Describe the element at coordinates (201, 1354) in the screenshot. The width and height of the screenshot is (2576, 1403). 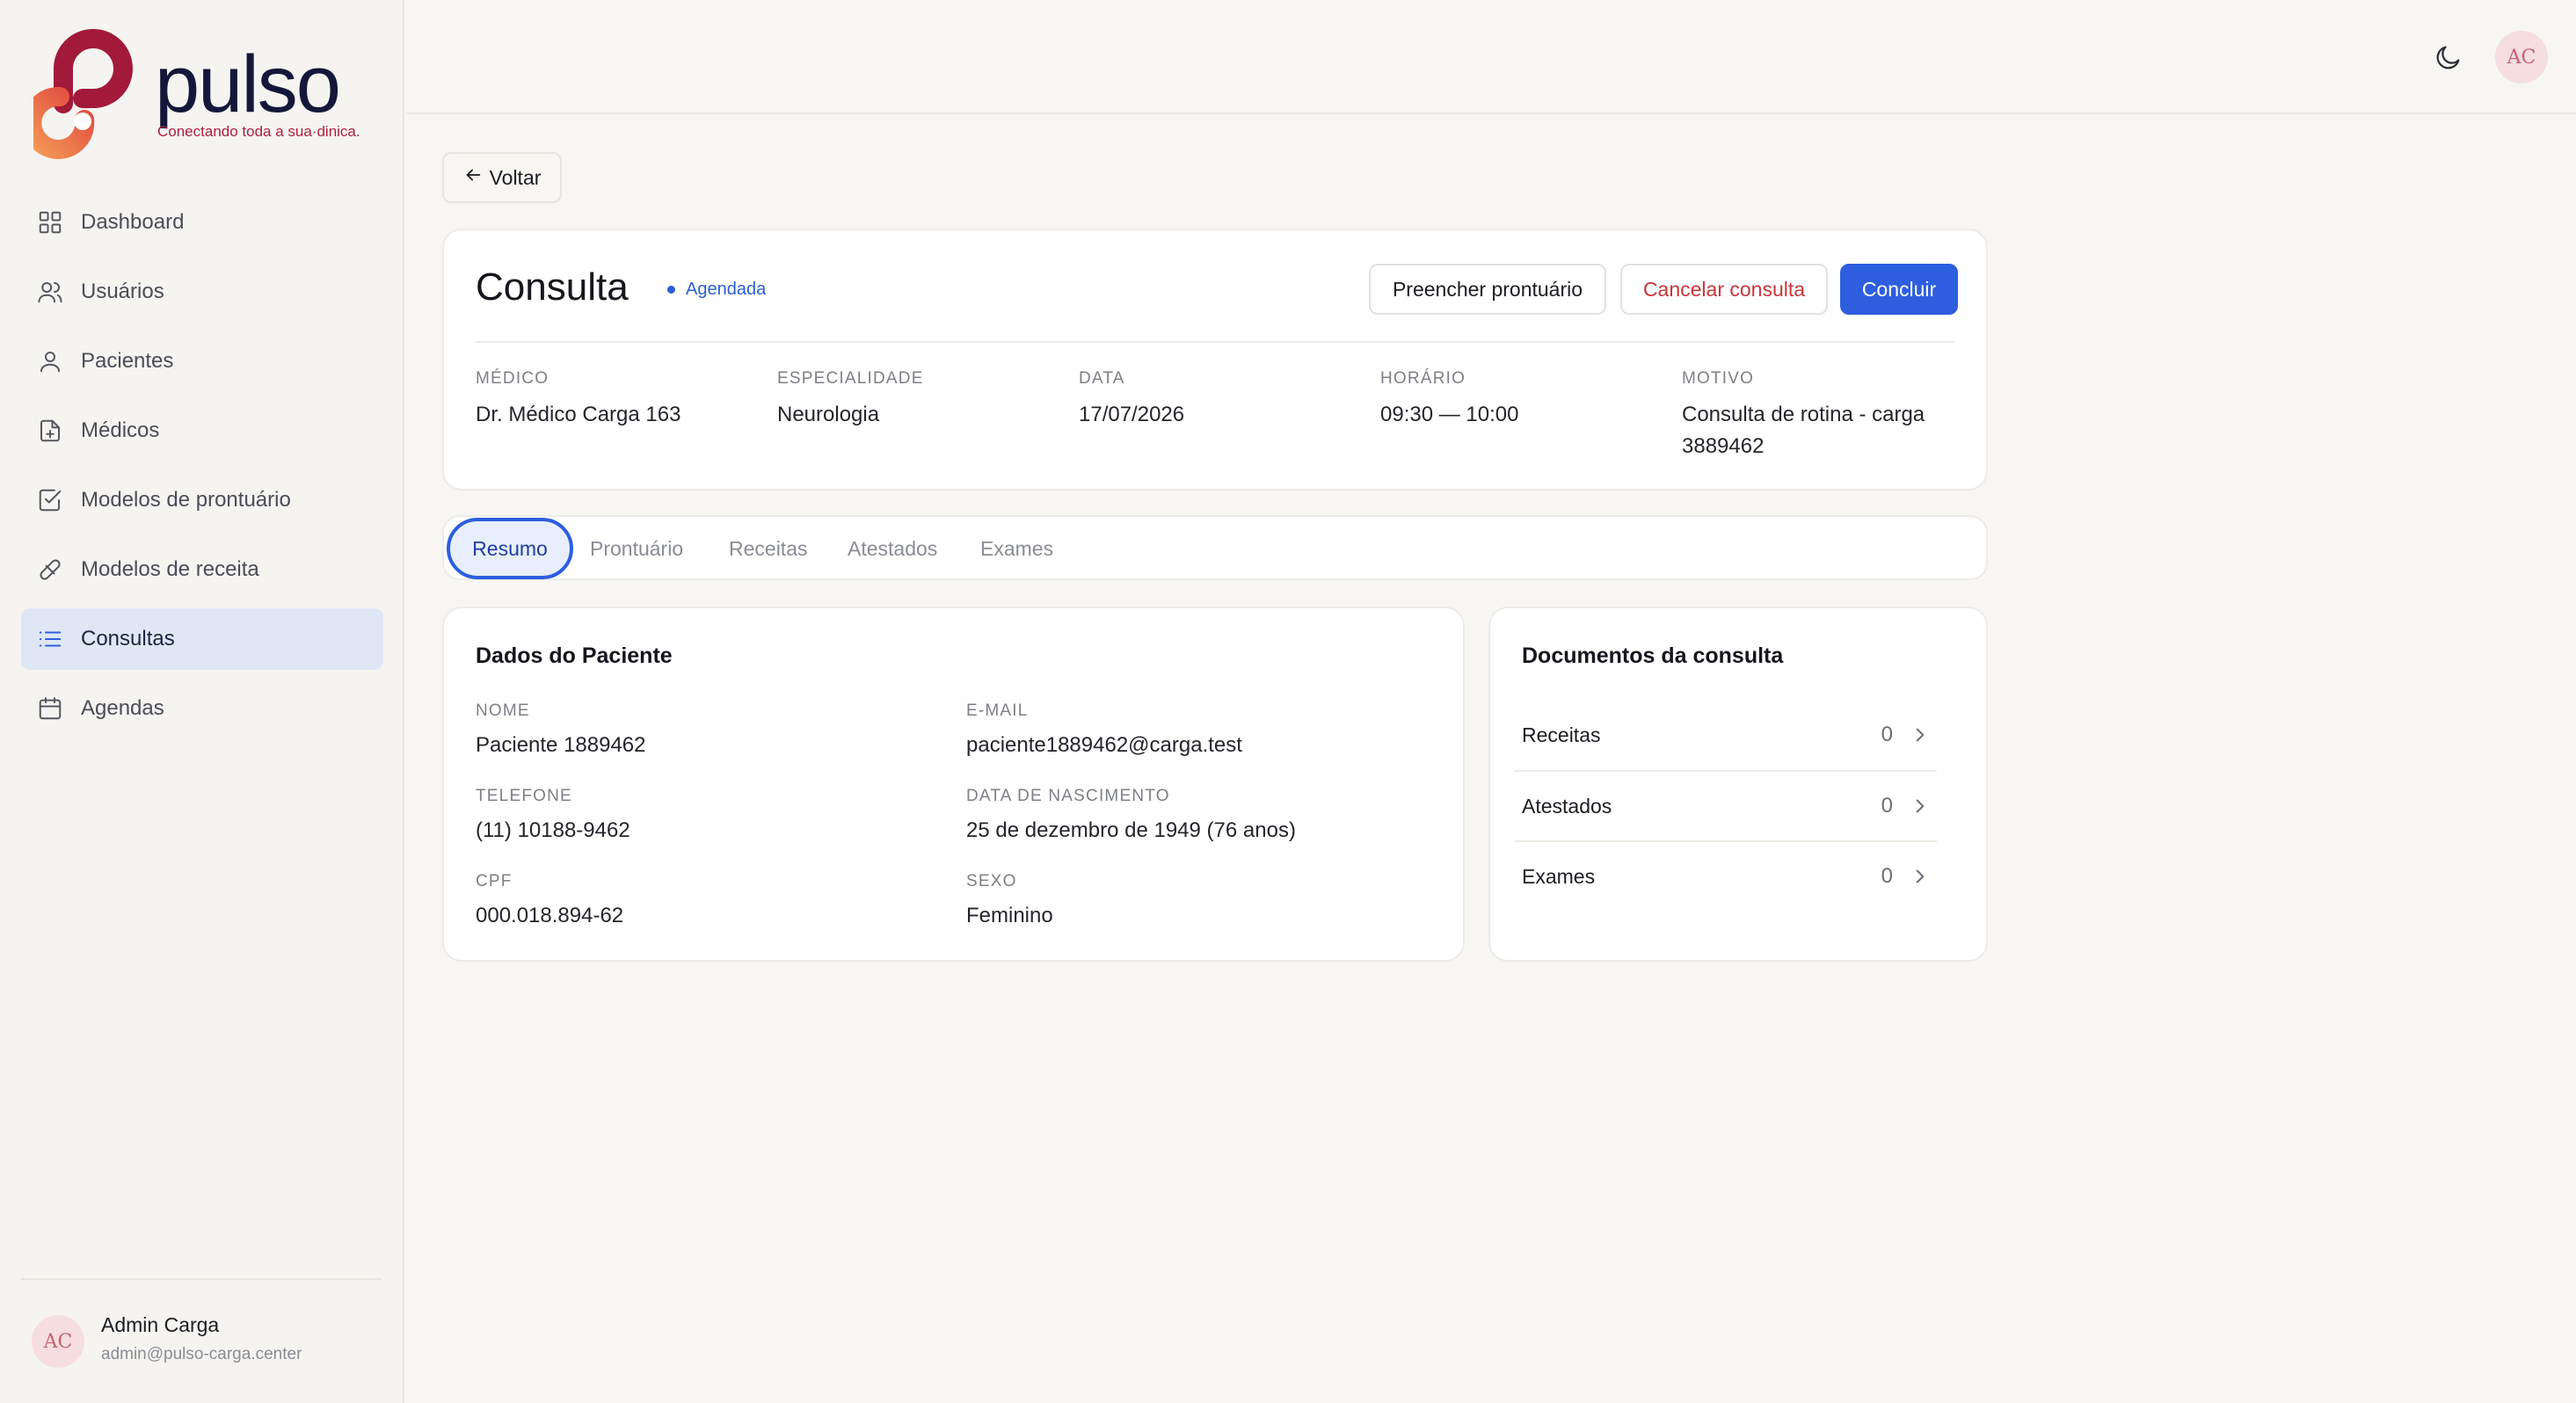
I see `user-email: admin@pulso-carga.center` at that location.